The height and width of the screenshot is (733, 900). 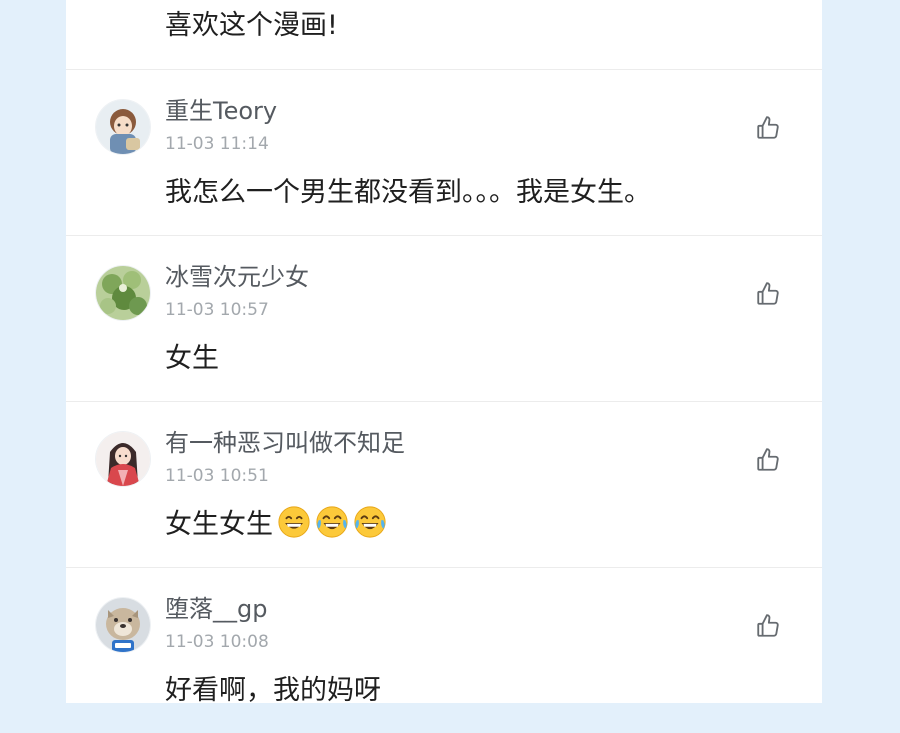 I want to click on comment-content: 女生, so click(x=192, y=358).